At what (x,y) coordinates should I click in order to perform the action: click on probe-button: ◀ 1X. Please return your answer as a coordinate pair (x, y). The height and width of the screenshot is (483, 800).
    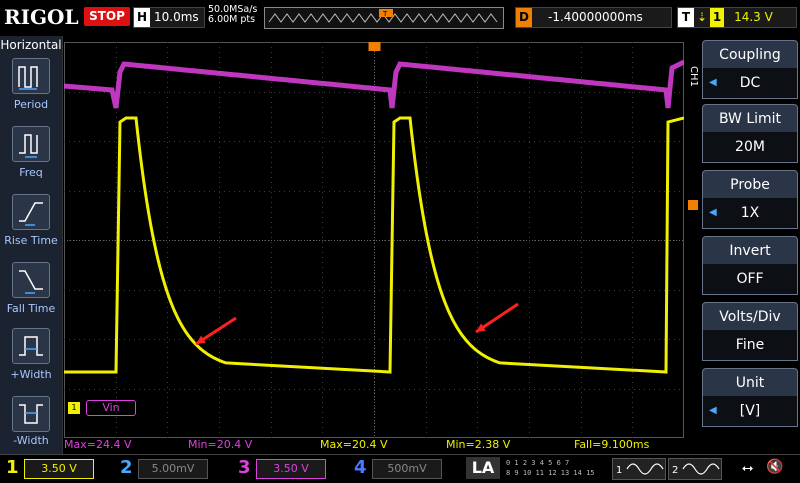
    Looking at the image, I should click on (750, 213).